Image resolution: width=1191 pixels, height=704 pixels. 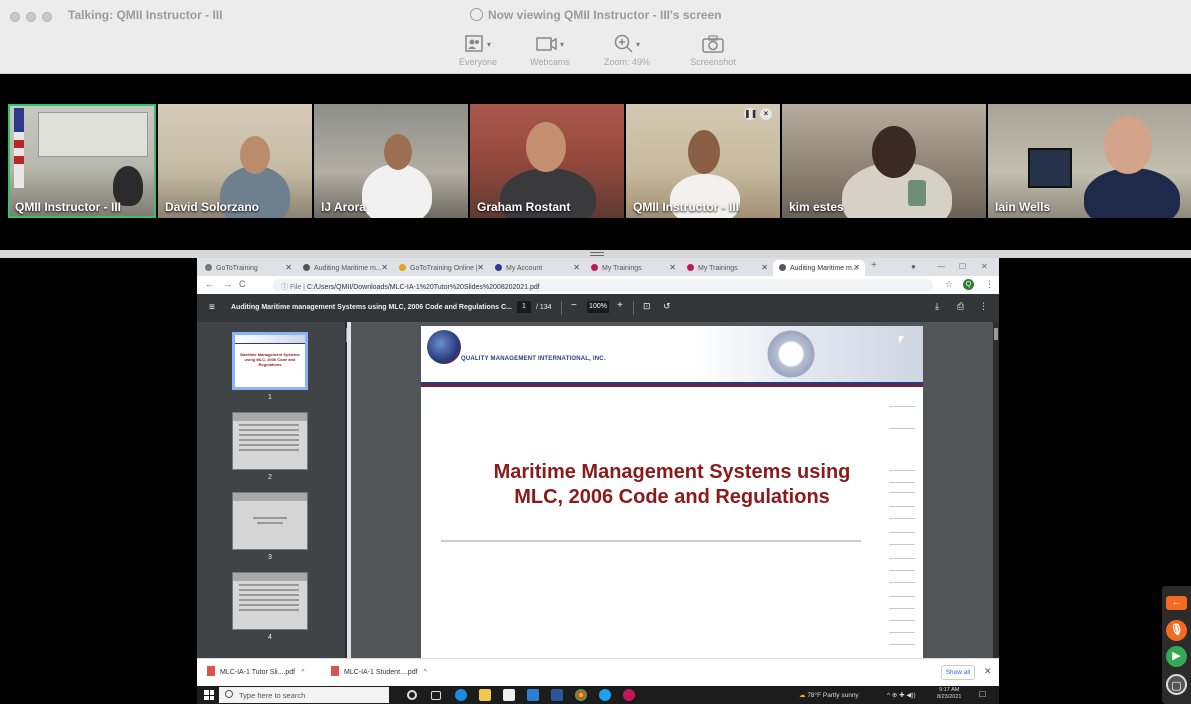 What do you see at coordinates (594, 267) in the screenshot?
I see `trainings-icon` at bounding box center [594, 267].